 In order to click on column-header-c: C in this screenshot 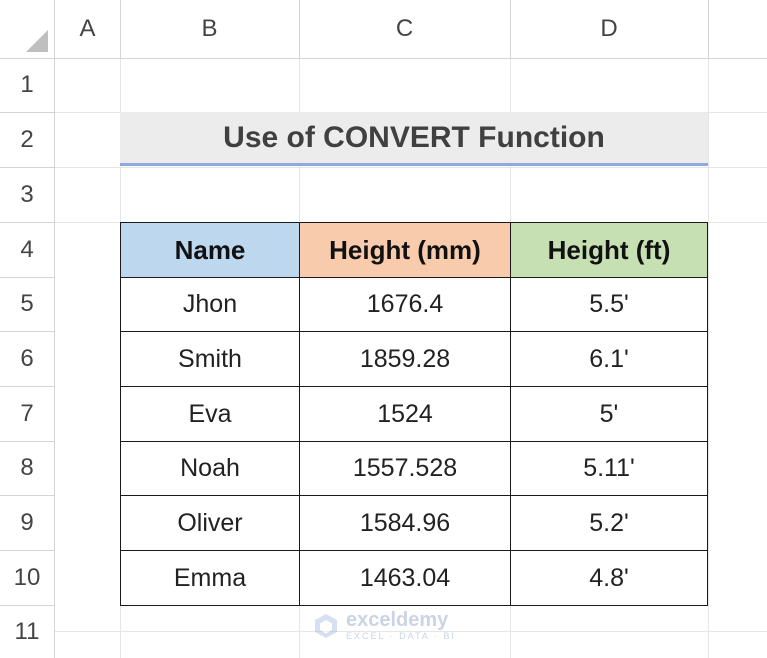, I will do `click(405, 29)`.